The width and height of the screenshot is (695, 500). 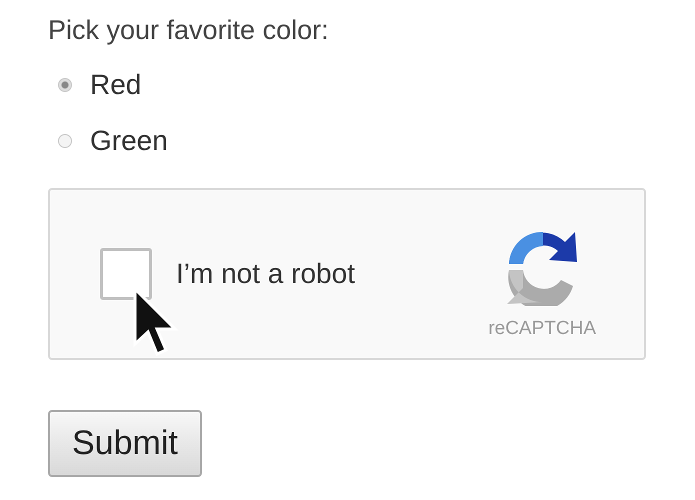 What do you see at coordinates (266, 274) in the screenshot?
I see `captcha-label: I’m not a robot` at bounding box center [266, 274].